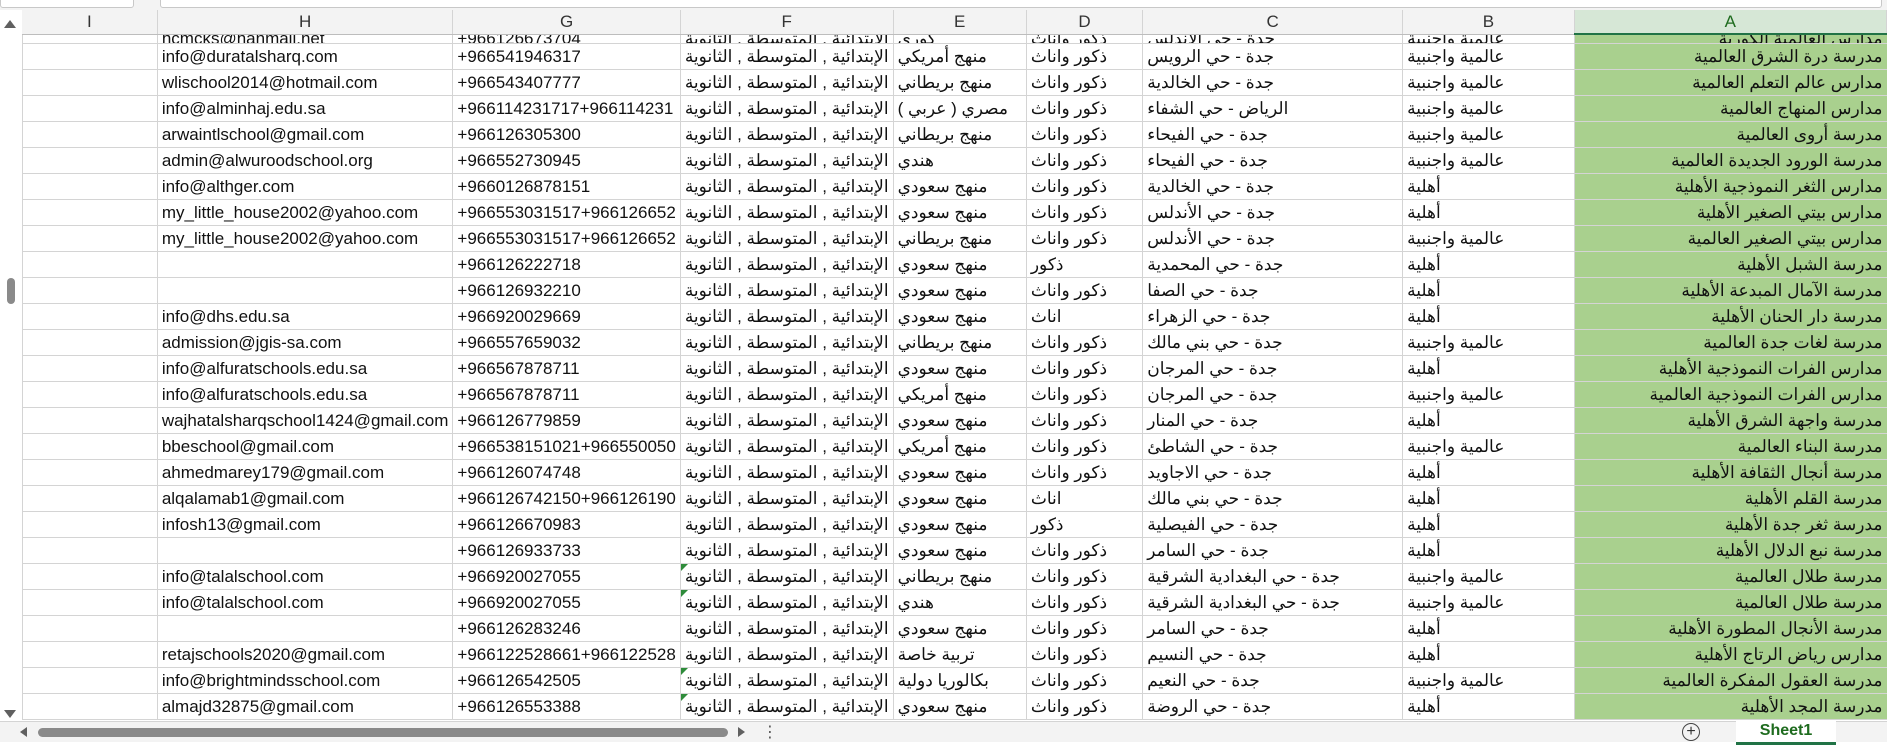 The height and width of the screenshot is (745, 1887). I want to click on cell-h: info@talalschool.com, so click(305, 602).